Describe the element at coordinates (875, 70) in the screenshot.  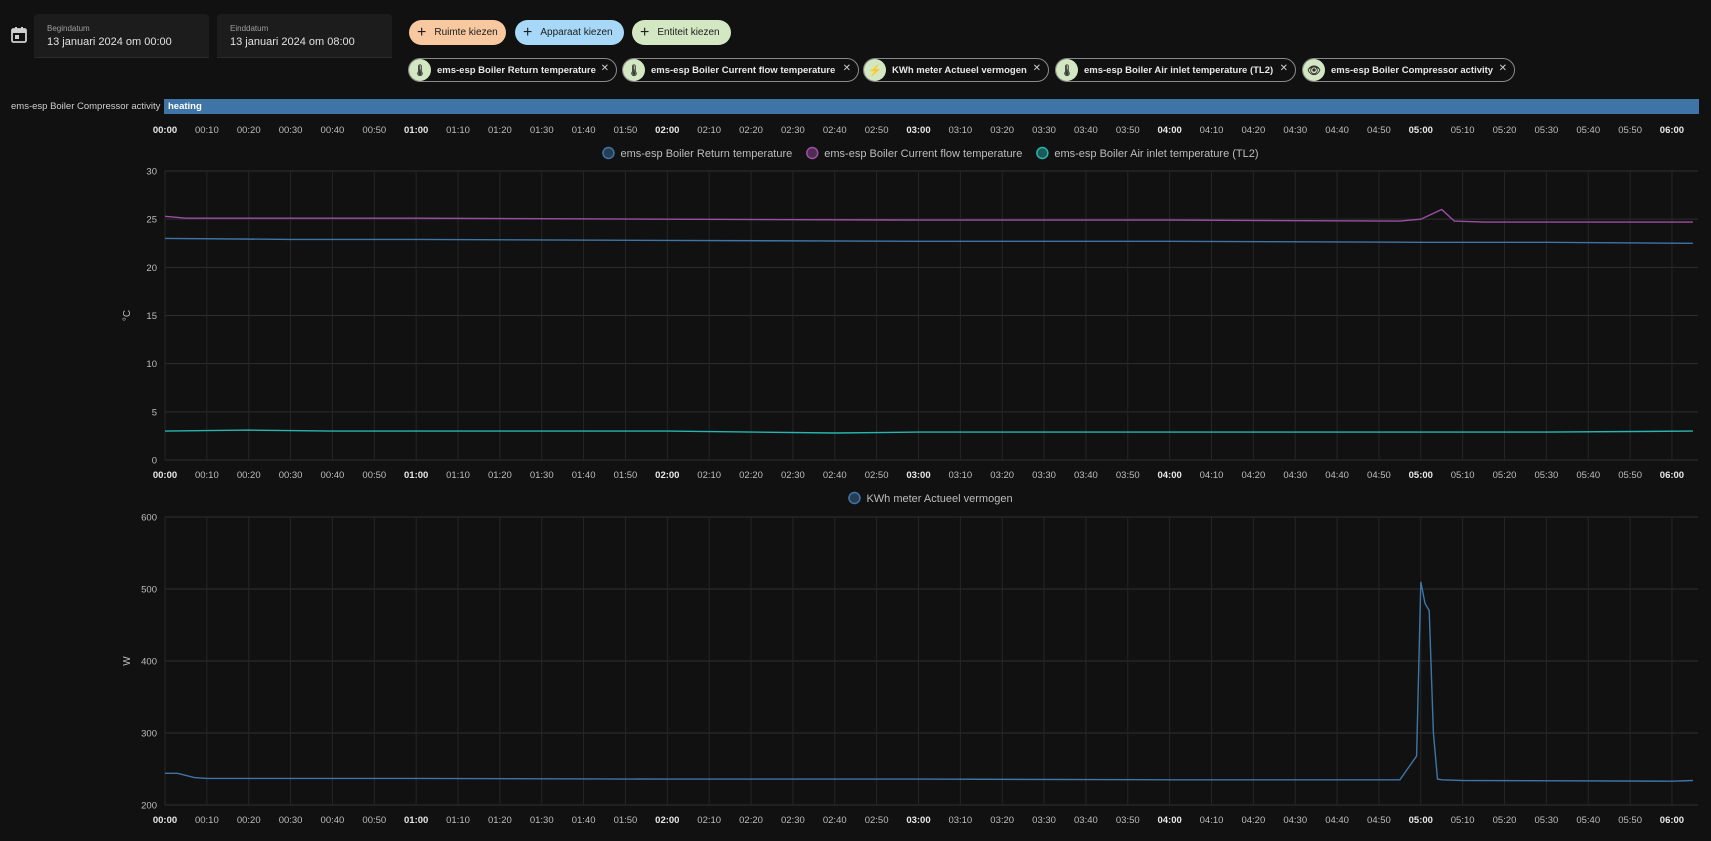
I see `flash-icon: ⚡` at that location.